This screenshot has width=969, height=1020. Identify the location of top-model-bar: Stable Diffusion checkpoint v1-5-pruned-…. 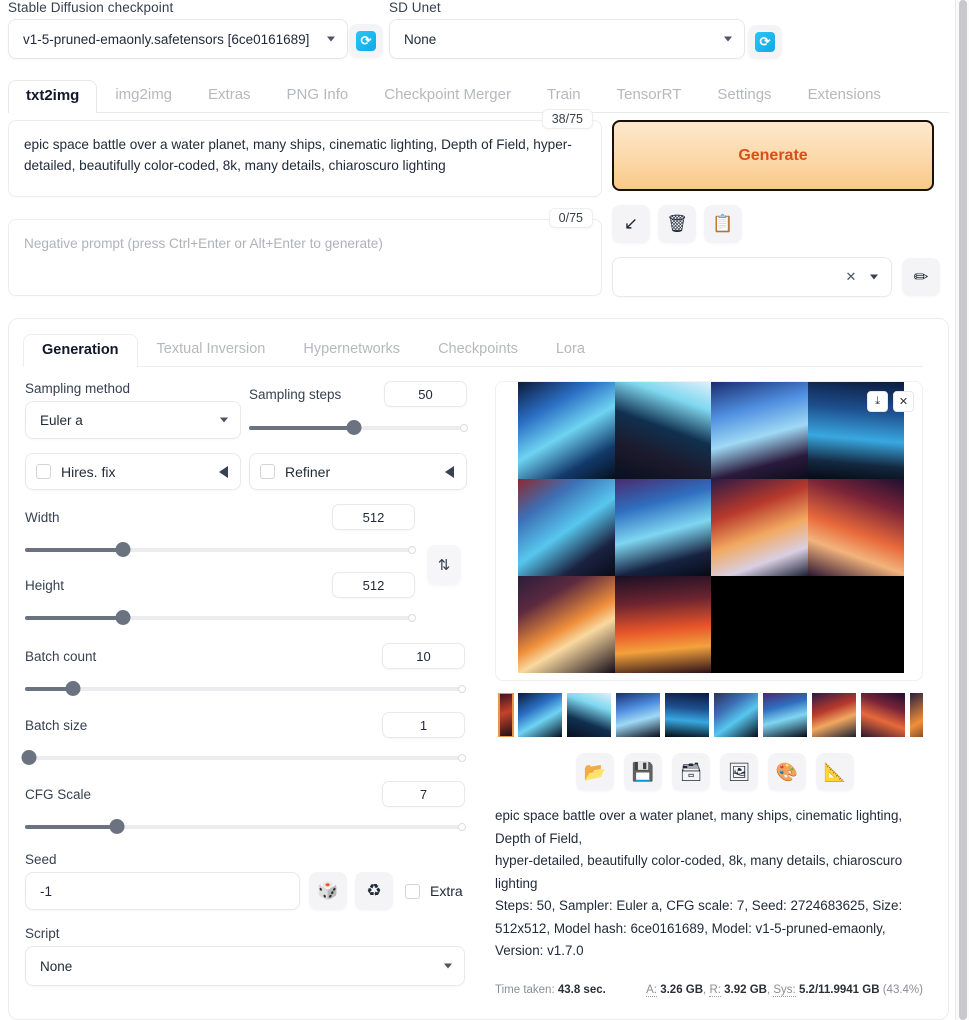
(474, 38).